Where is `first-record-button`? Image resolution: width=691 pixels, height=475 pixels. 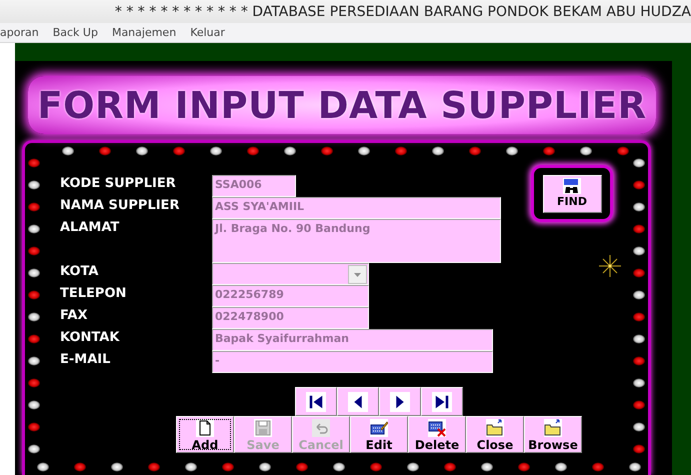 first-record-button is located at coordinates (316, 401).